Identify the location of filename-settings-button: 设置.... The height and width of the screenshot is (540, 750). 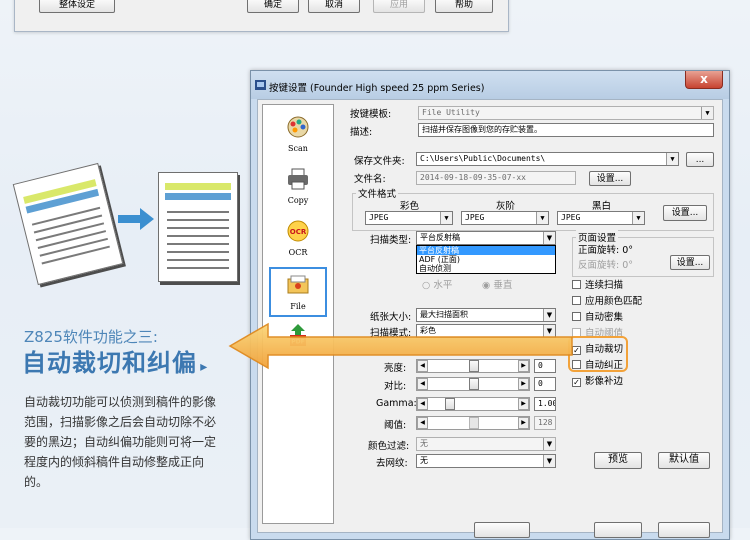
(610, 178).